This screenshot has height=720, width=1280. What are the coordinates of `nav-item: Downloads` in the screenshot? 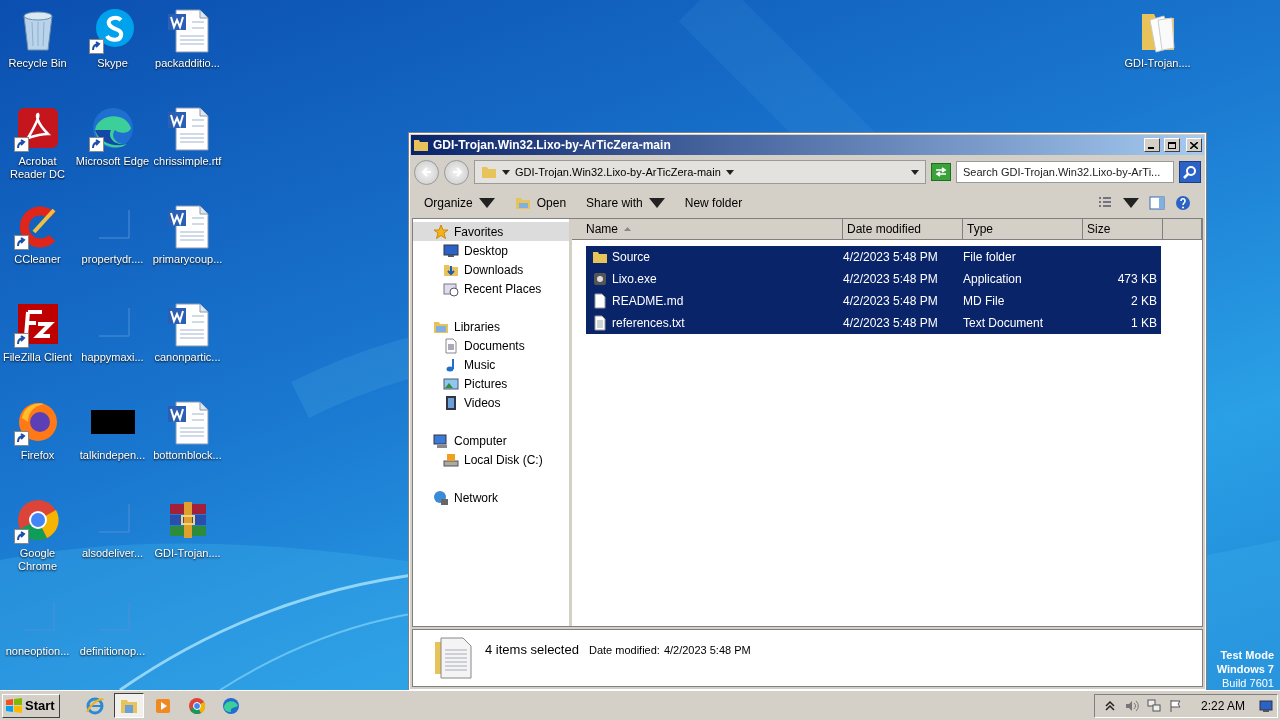 It's located at (491, 269).